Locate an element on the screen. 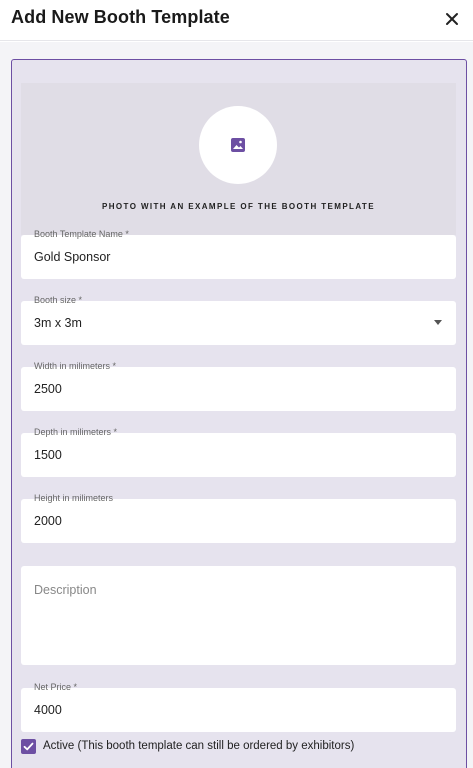 Image resolution: width=473 pixels, height=768 pixels. upload-photo-button is located at coordinates (238, 145).